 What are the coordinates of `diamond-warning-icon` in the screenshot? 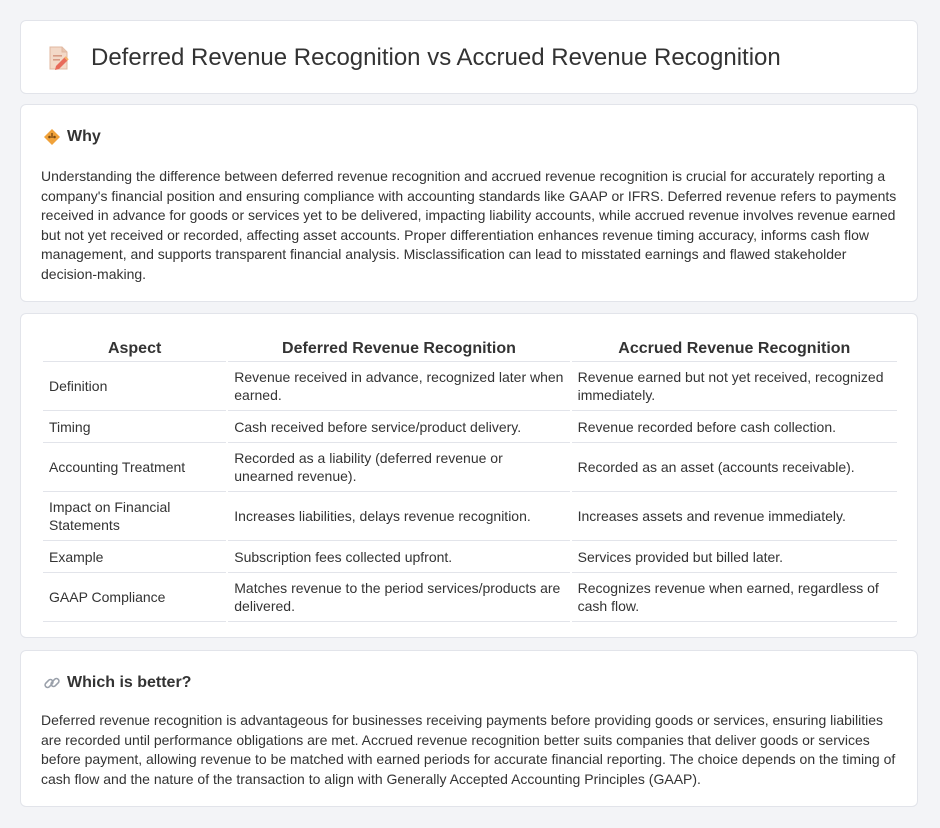 It's located at (52, 137).